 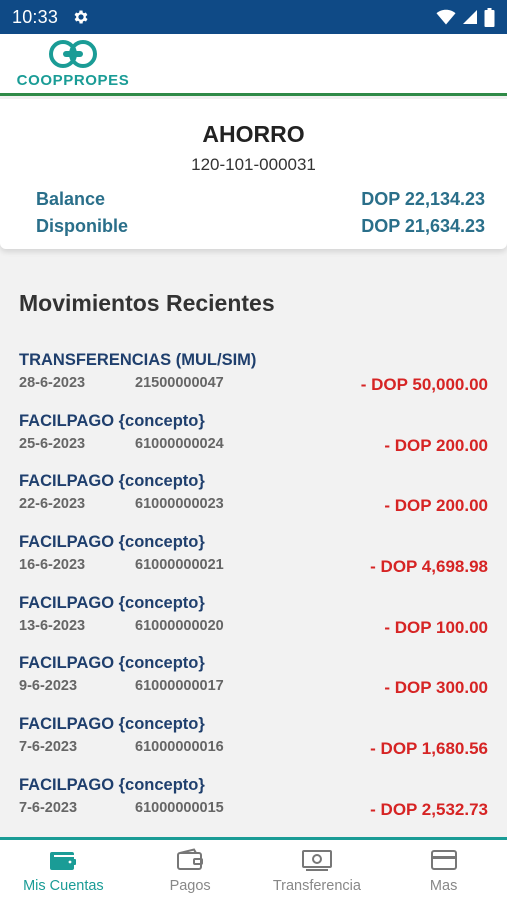 What do you see at coordinates (52, 565) in the screenshot?
I see `transaction-date: 16-6-2023` at bounding box center [52, 565].